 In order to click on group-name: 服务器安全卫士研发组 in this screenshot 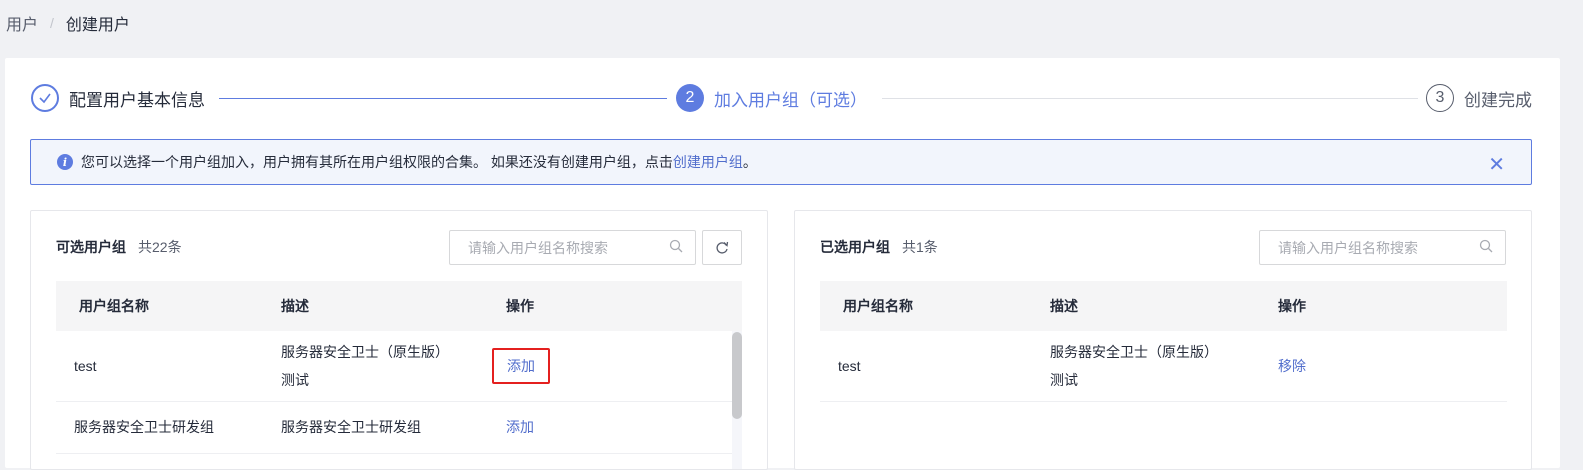, I will do `click(168, 427)`.